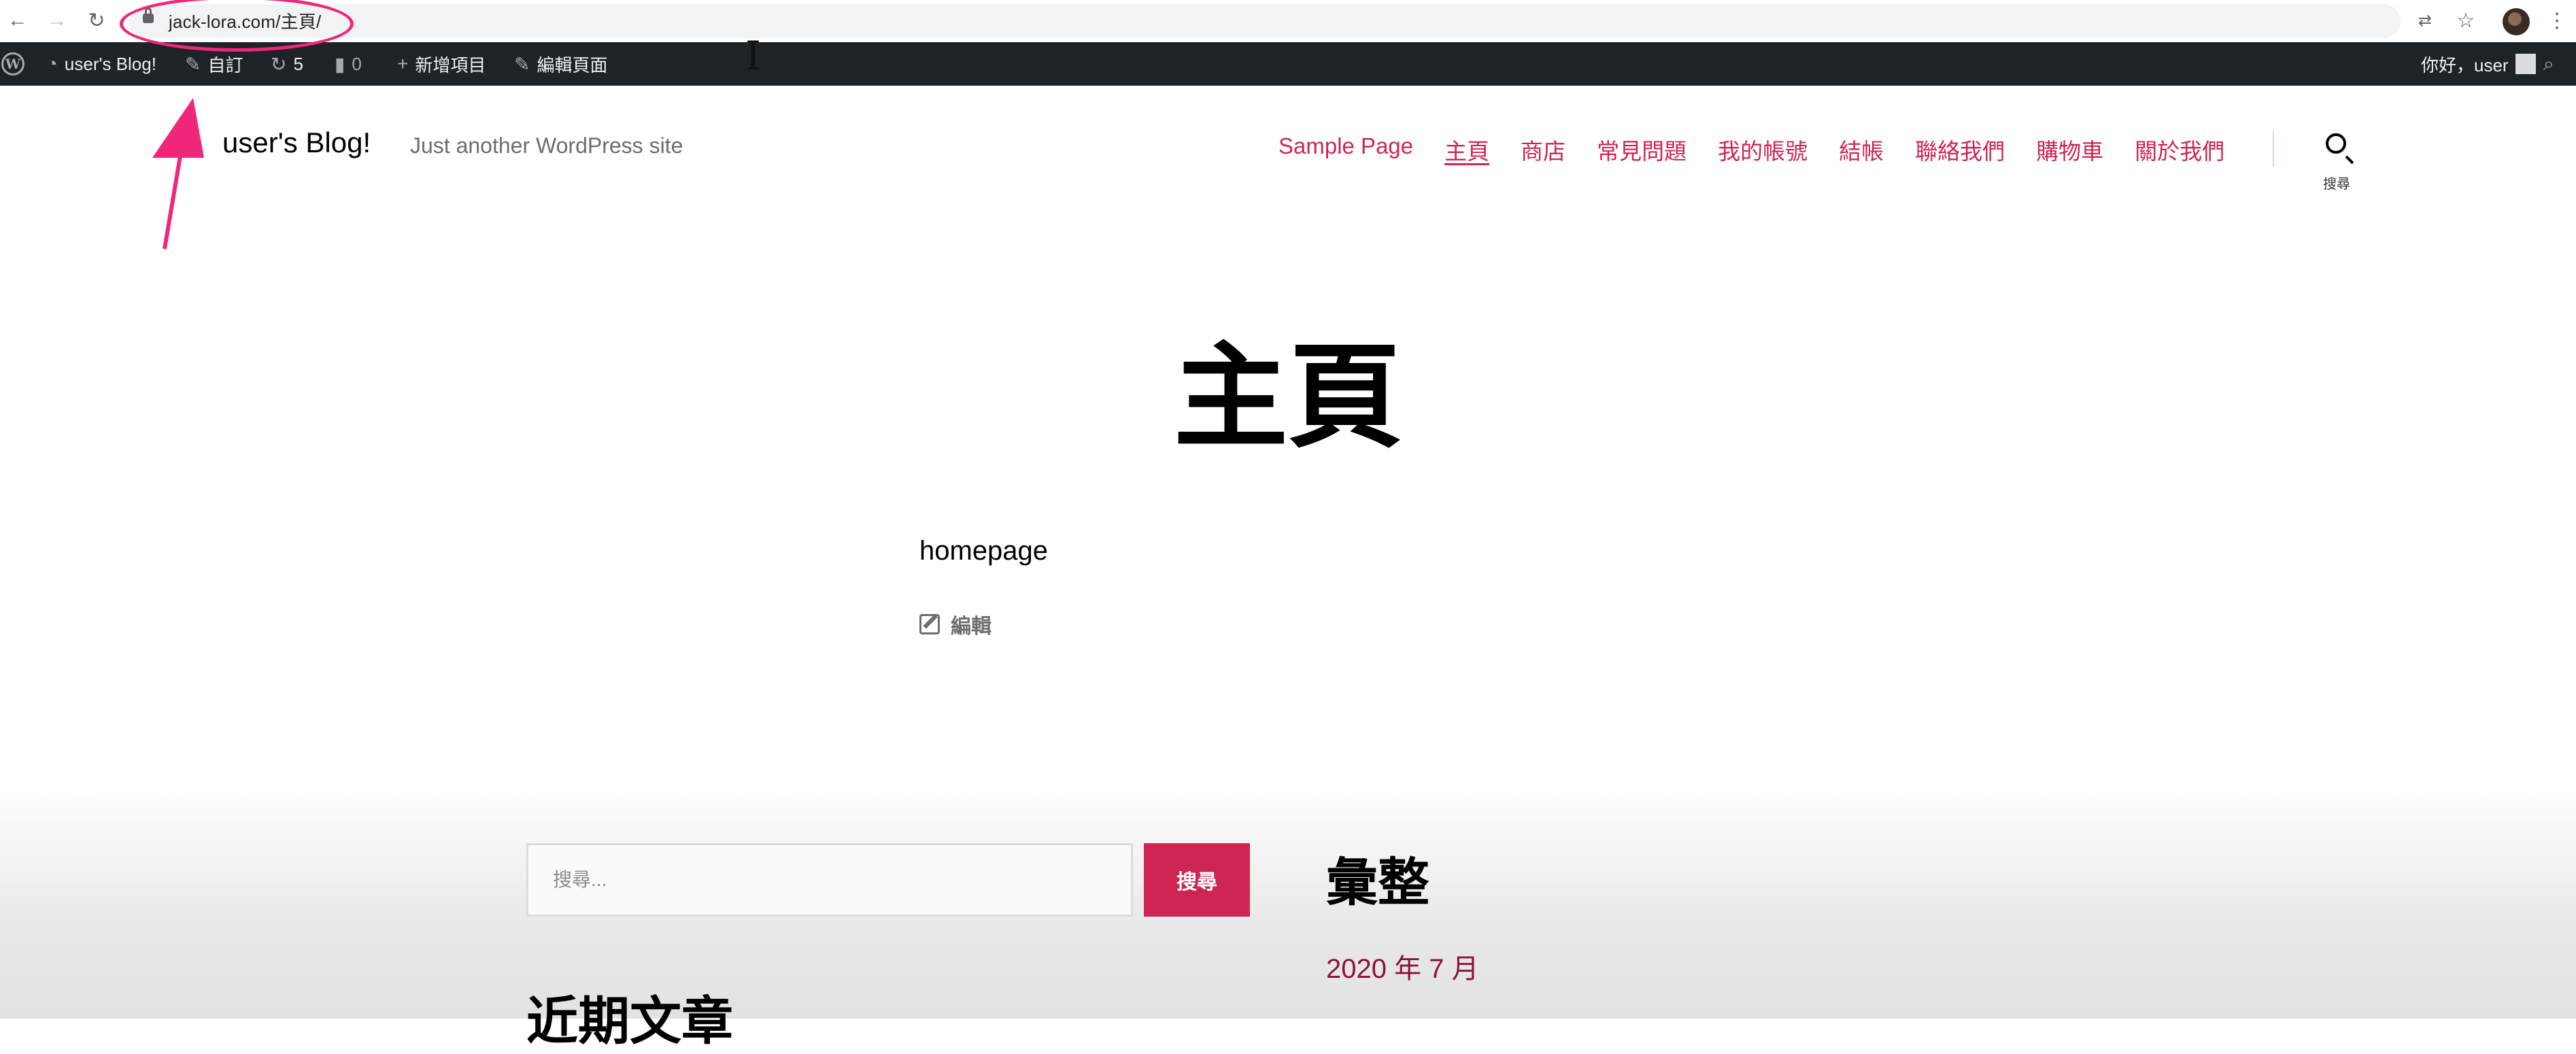 This screenshot has width=2576, height=1054. Describe the element at coordinates (829, 880) in the screenshot. I see `search-input` at that location.